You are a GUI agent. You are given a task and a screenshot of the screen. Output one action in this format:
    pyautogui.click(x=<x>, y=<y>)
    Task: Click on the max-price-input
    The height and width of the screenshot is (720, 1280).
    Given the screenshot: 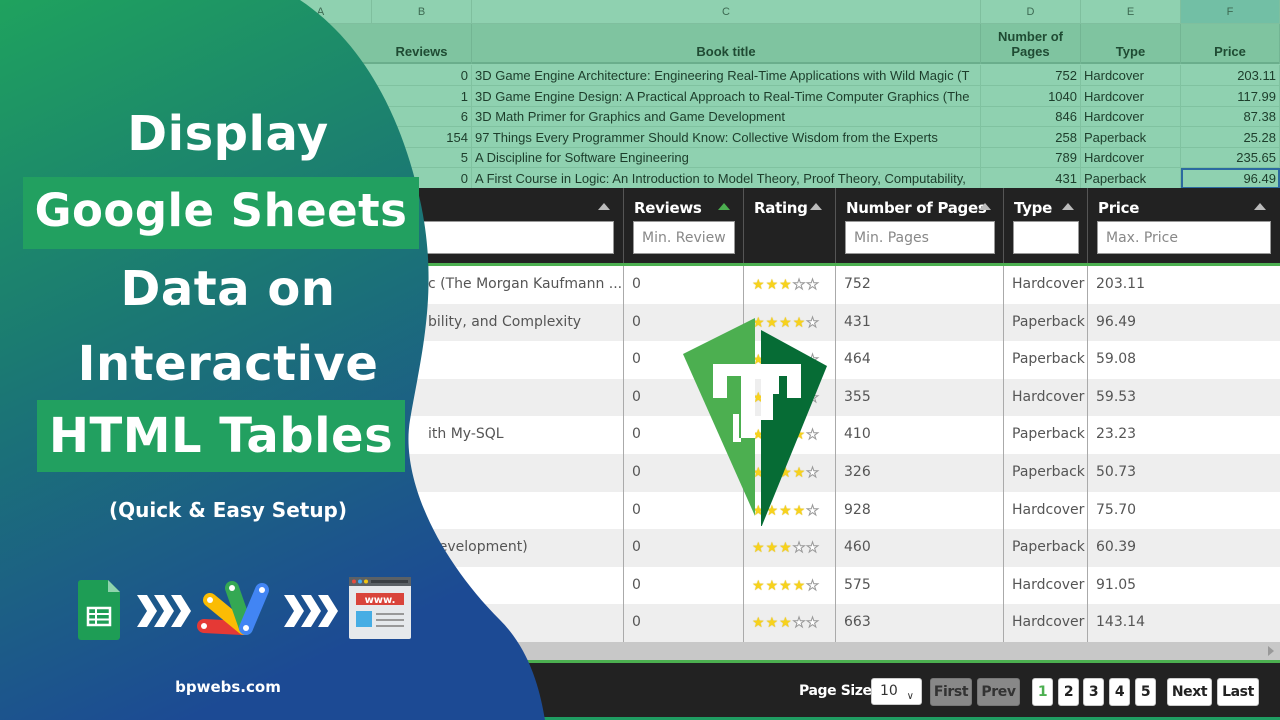 What is the action you would take?
    pyautogui.click(x=1184, y=237)
    